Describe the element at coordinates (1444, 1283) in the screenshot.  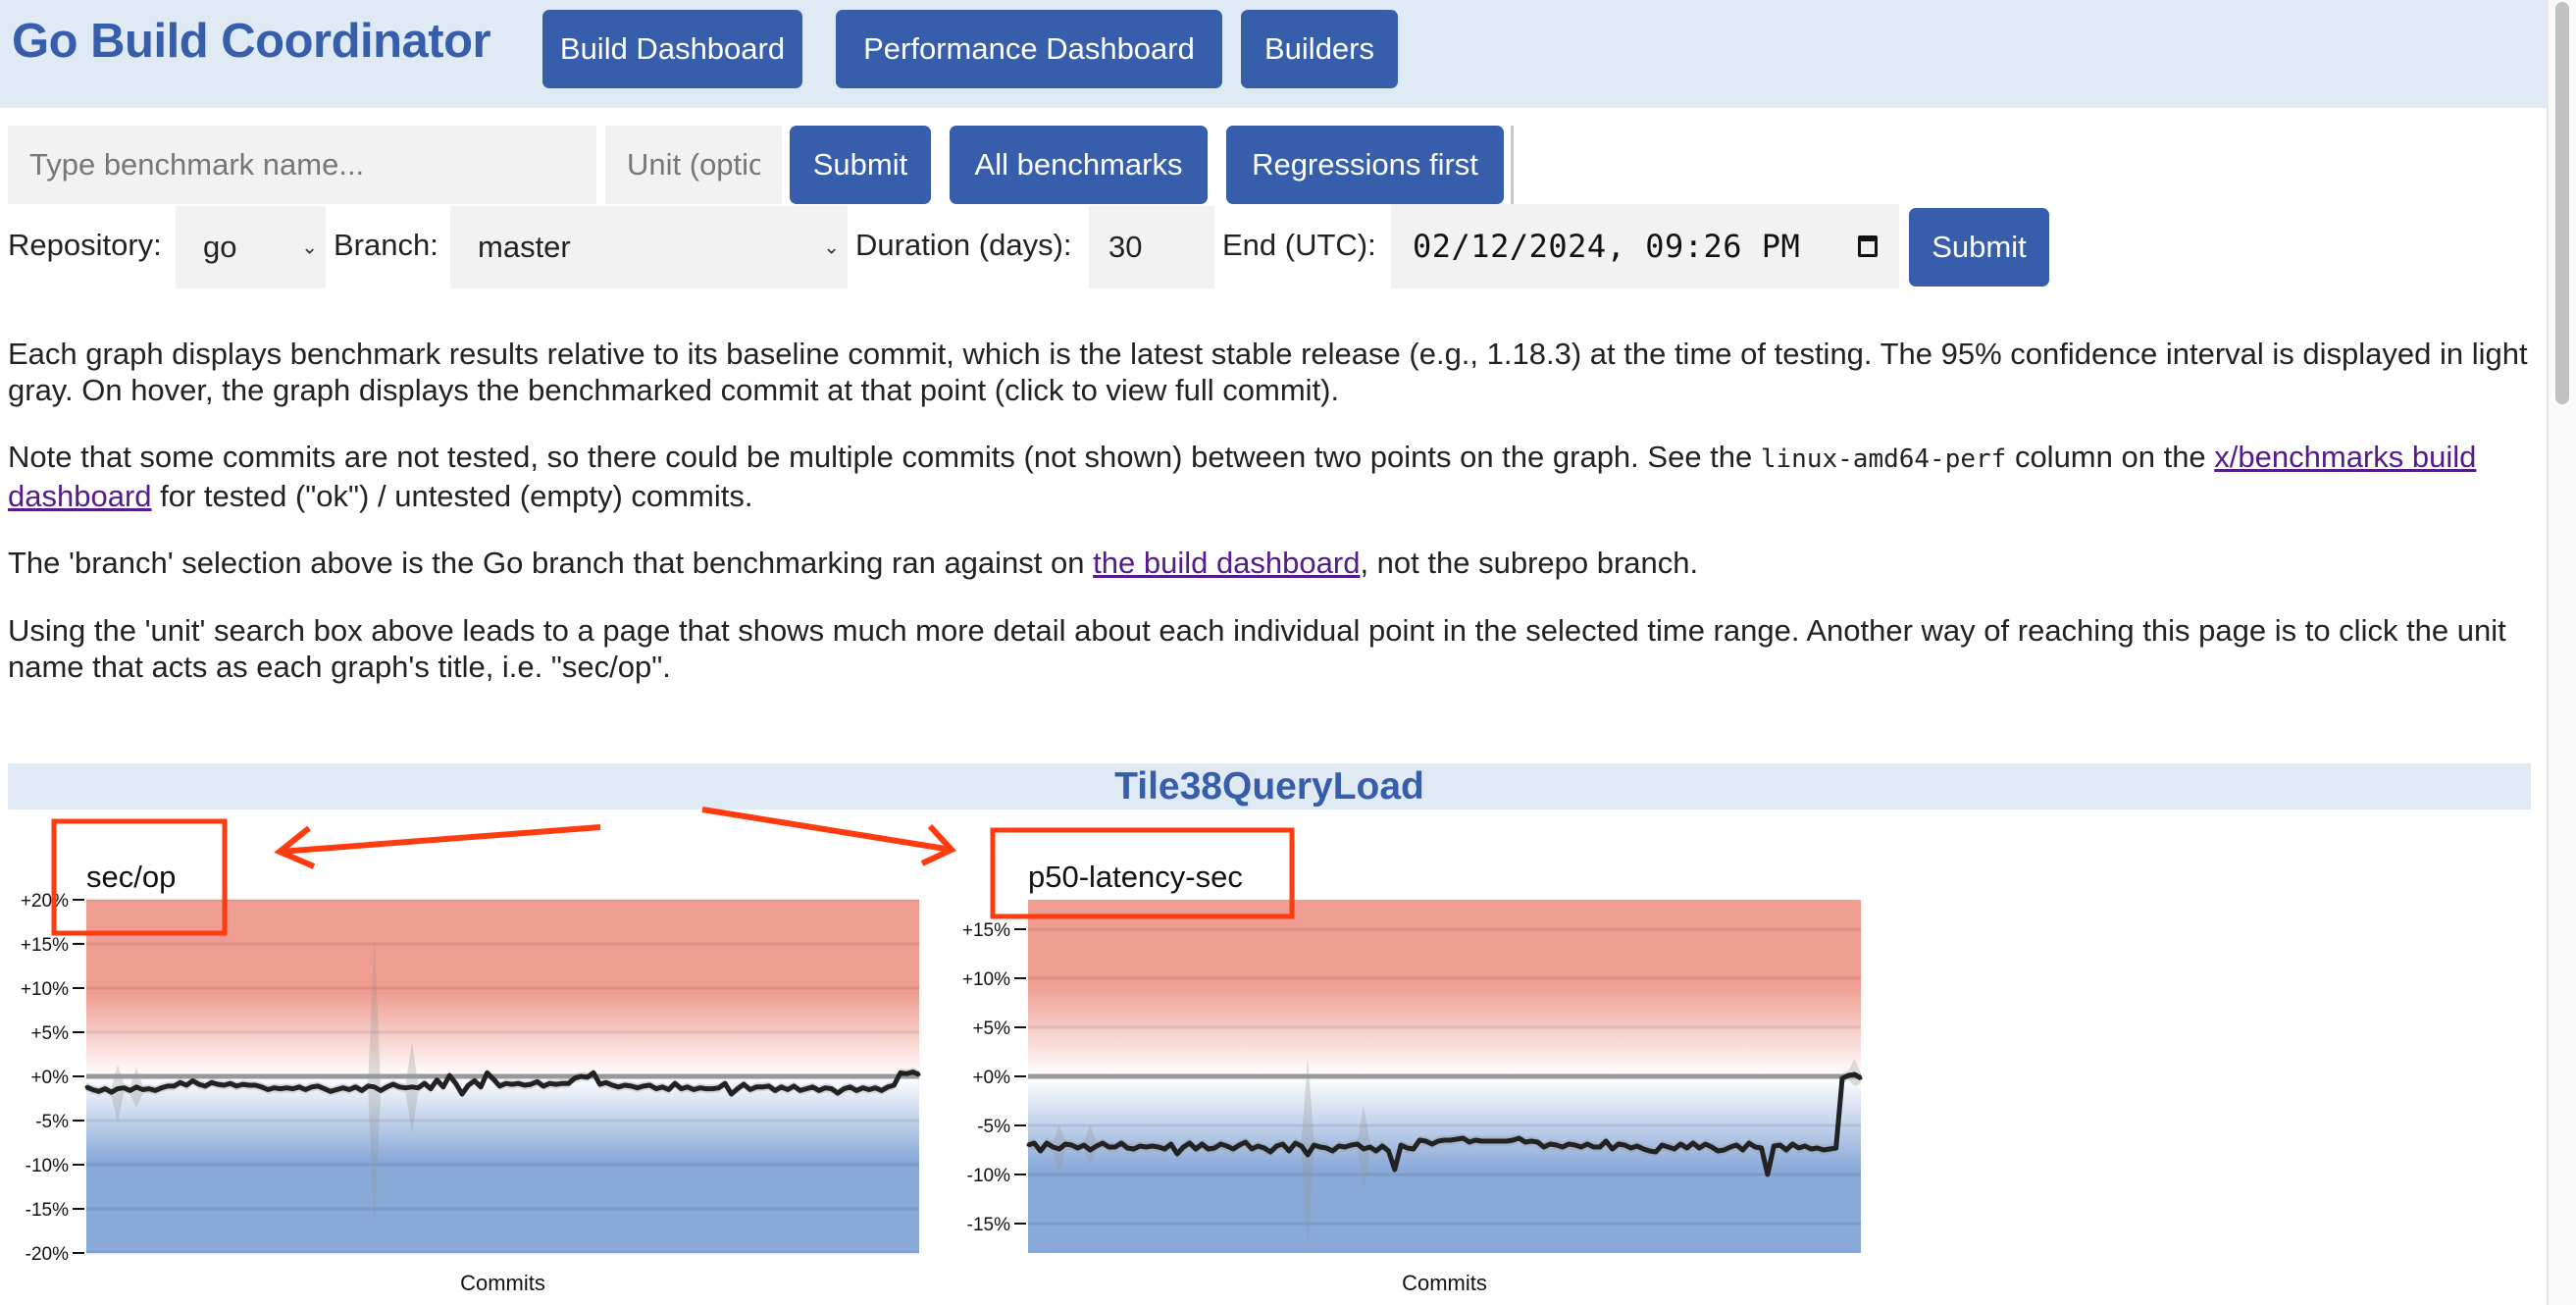
I see `x-axis-label: Commits` at that location.